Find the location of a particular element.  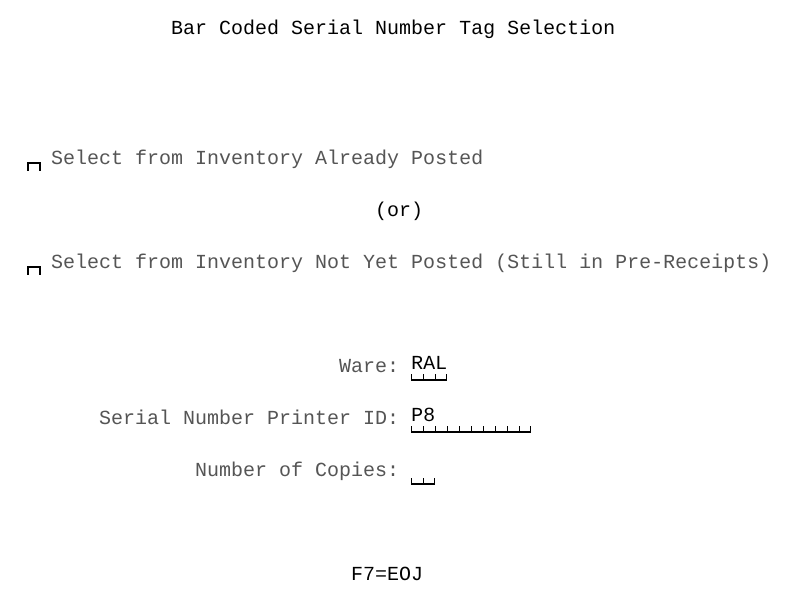

option-label: Select from Inventory Already Posted is located at coordinates (267, 160).